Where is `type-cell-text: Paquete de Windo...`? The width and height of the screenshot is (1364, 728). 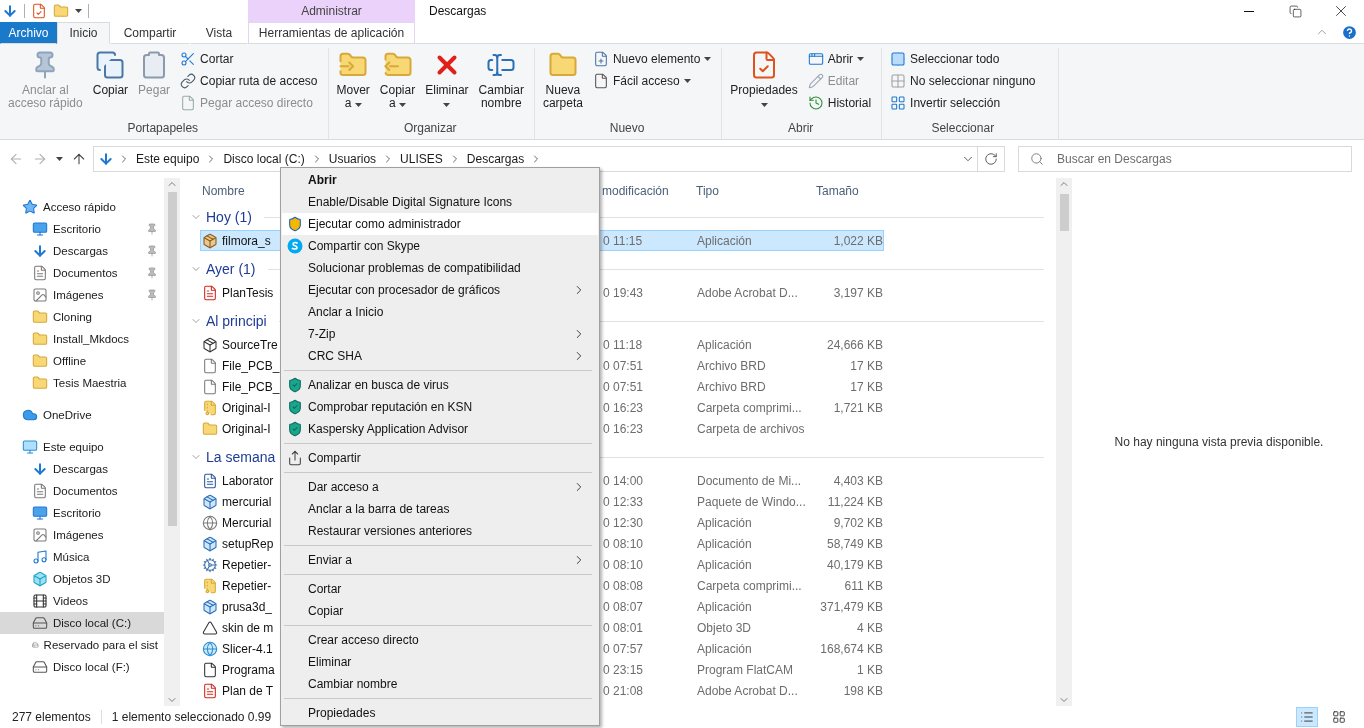
type-cell-text: Paquete de Windo... is located at coordinates (751, 501).